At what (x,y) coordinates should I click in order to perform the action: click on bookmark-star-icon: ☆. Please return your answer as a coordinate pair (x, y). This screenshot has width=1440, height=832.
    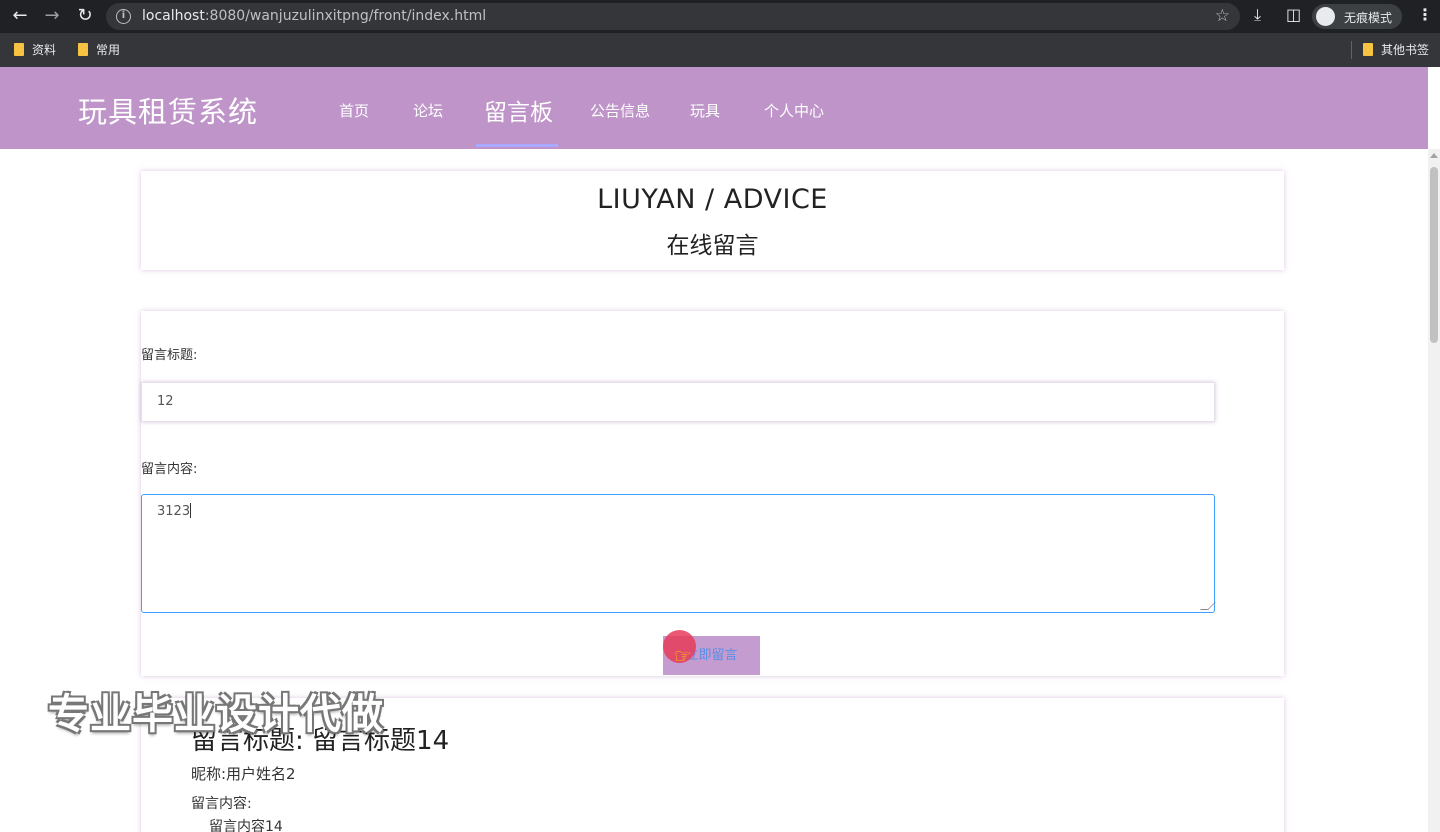
    Looking at the image, I should click on (1222, 16).